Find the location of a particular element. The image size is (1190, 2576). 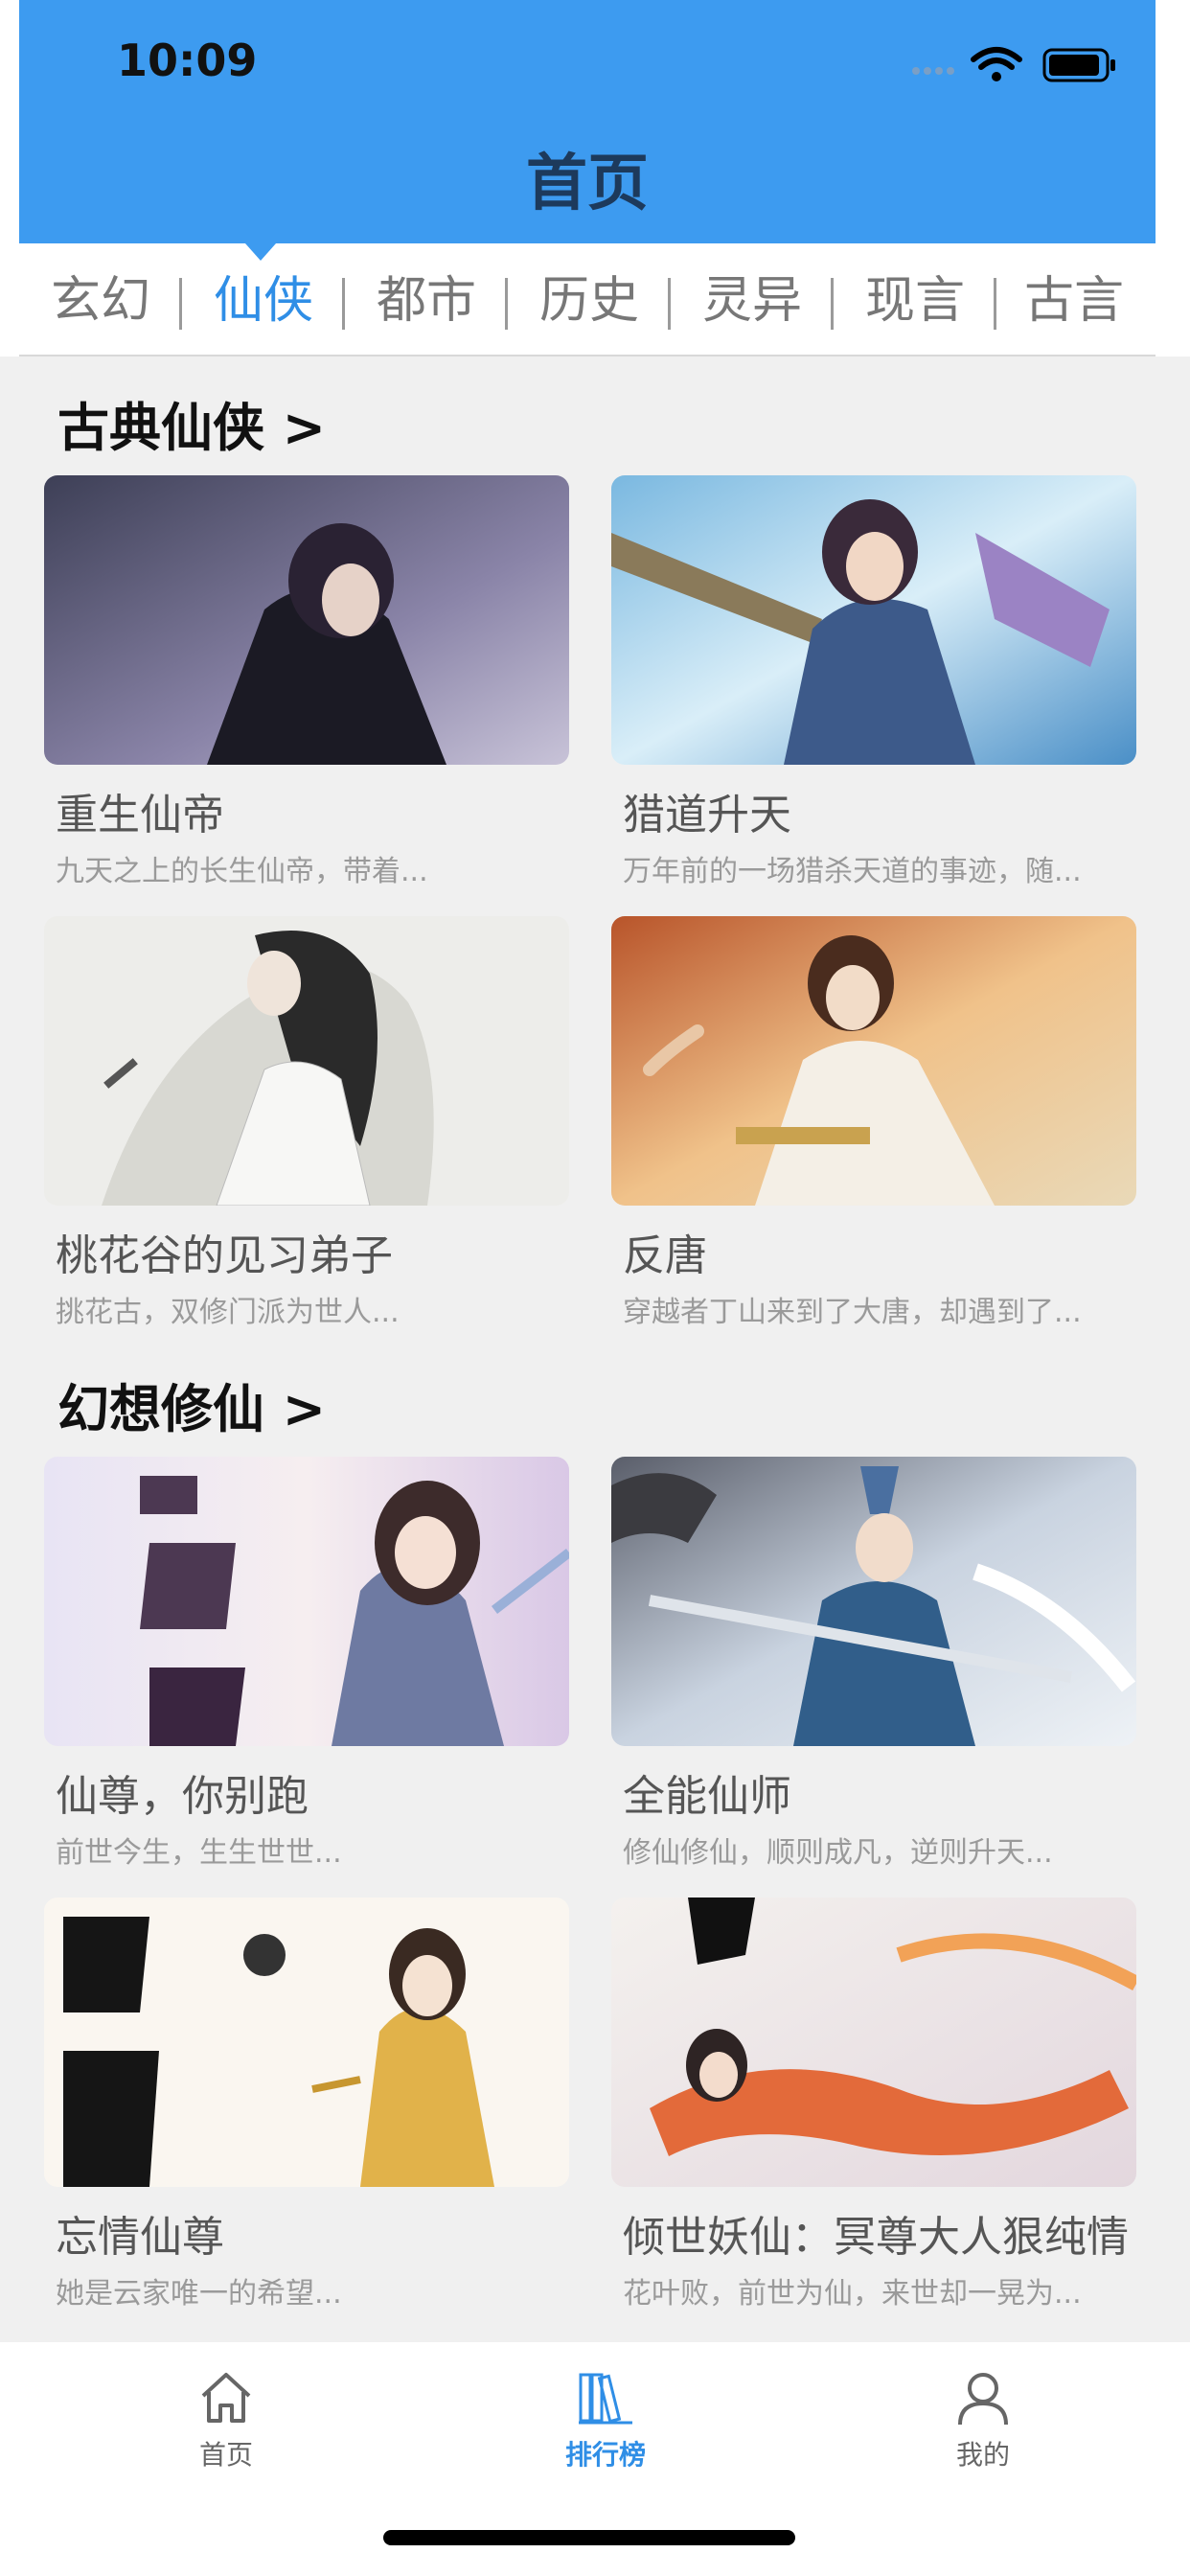

tab-xianyan: 现言 is located at coordinates (915, 300).